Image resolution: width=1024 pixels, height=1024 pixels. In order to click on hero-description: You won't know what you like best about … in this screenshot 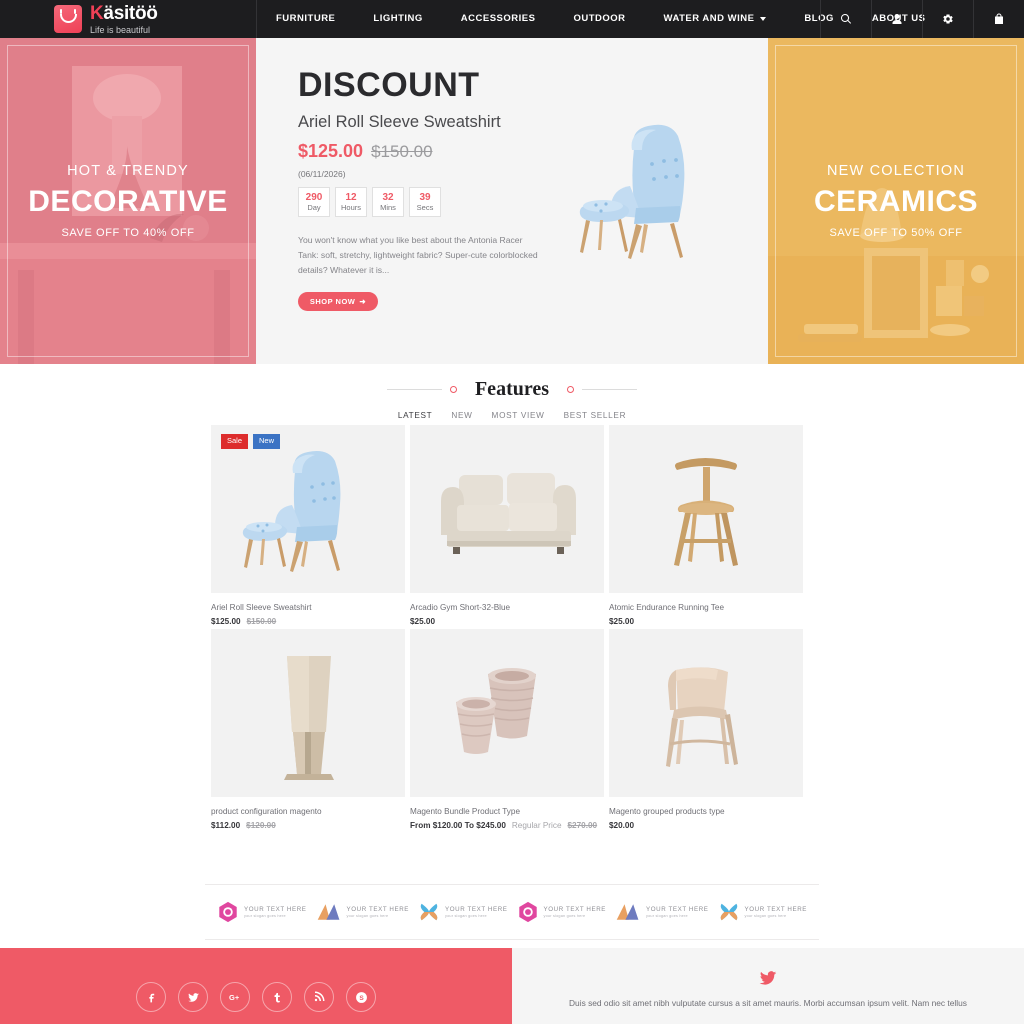, I will do `click(418, 255)`.